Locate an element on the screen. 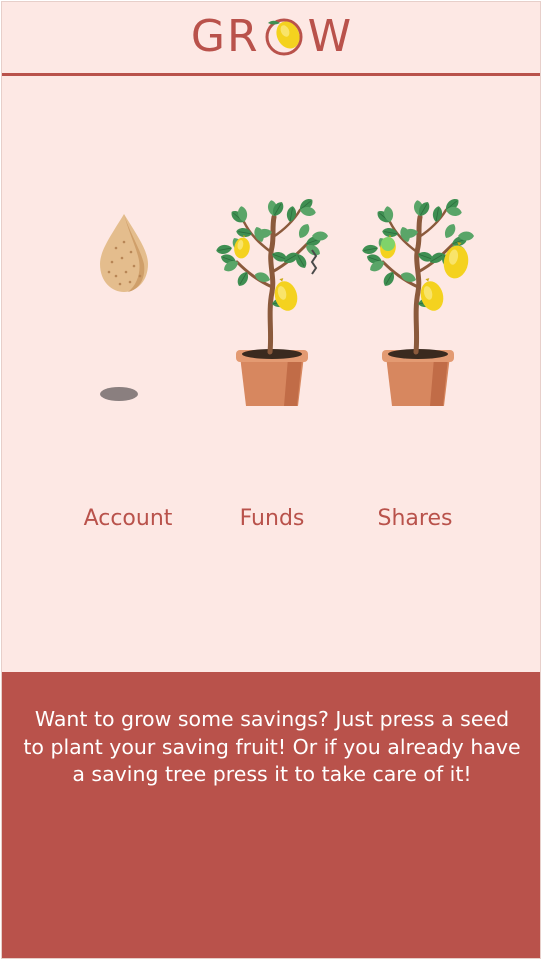  seed-icon is located at coordinates (124, 307).